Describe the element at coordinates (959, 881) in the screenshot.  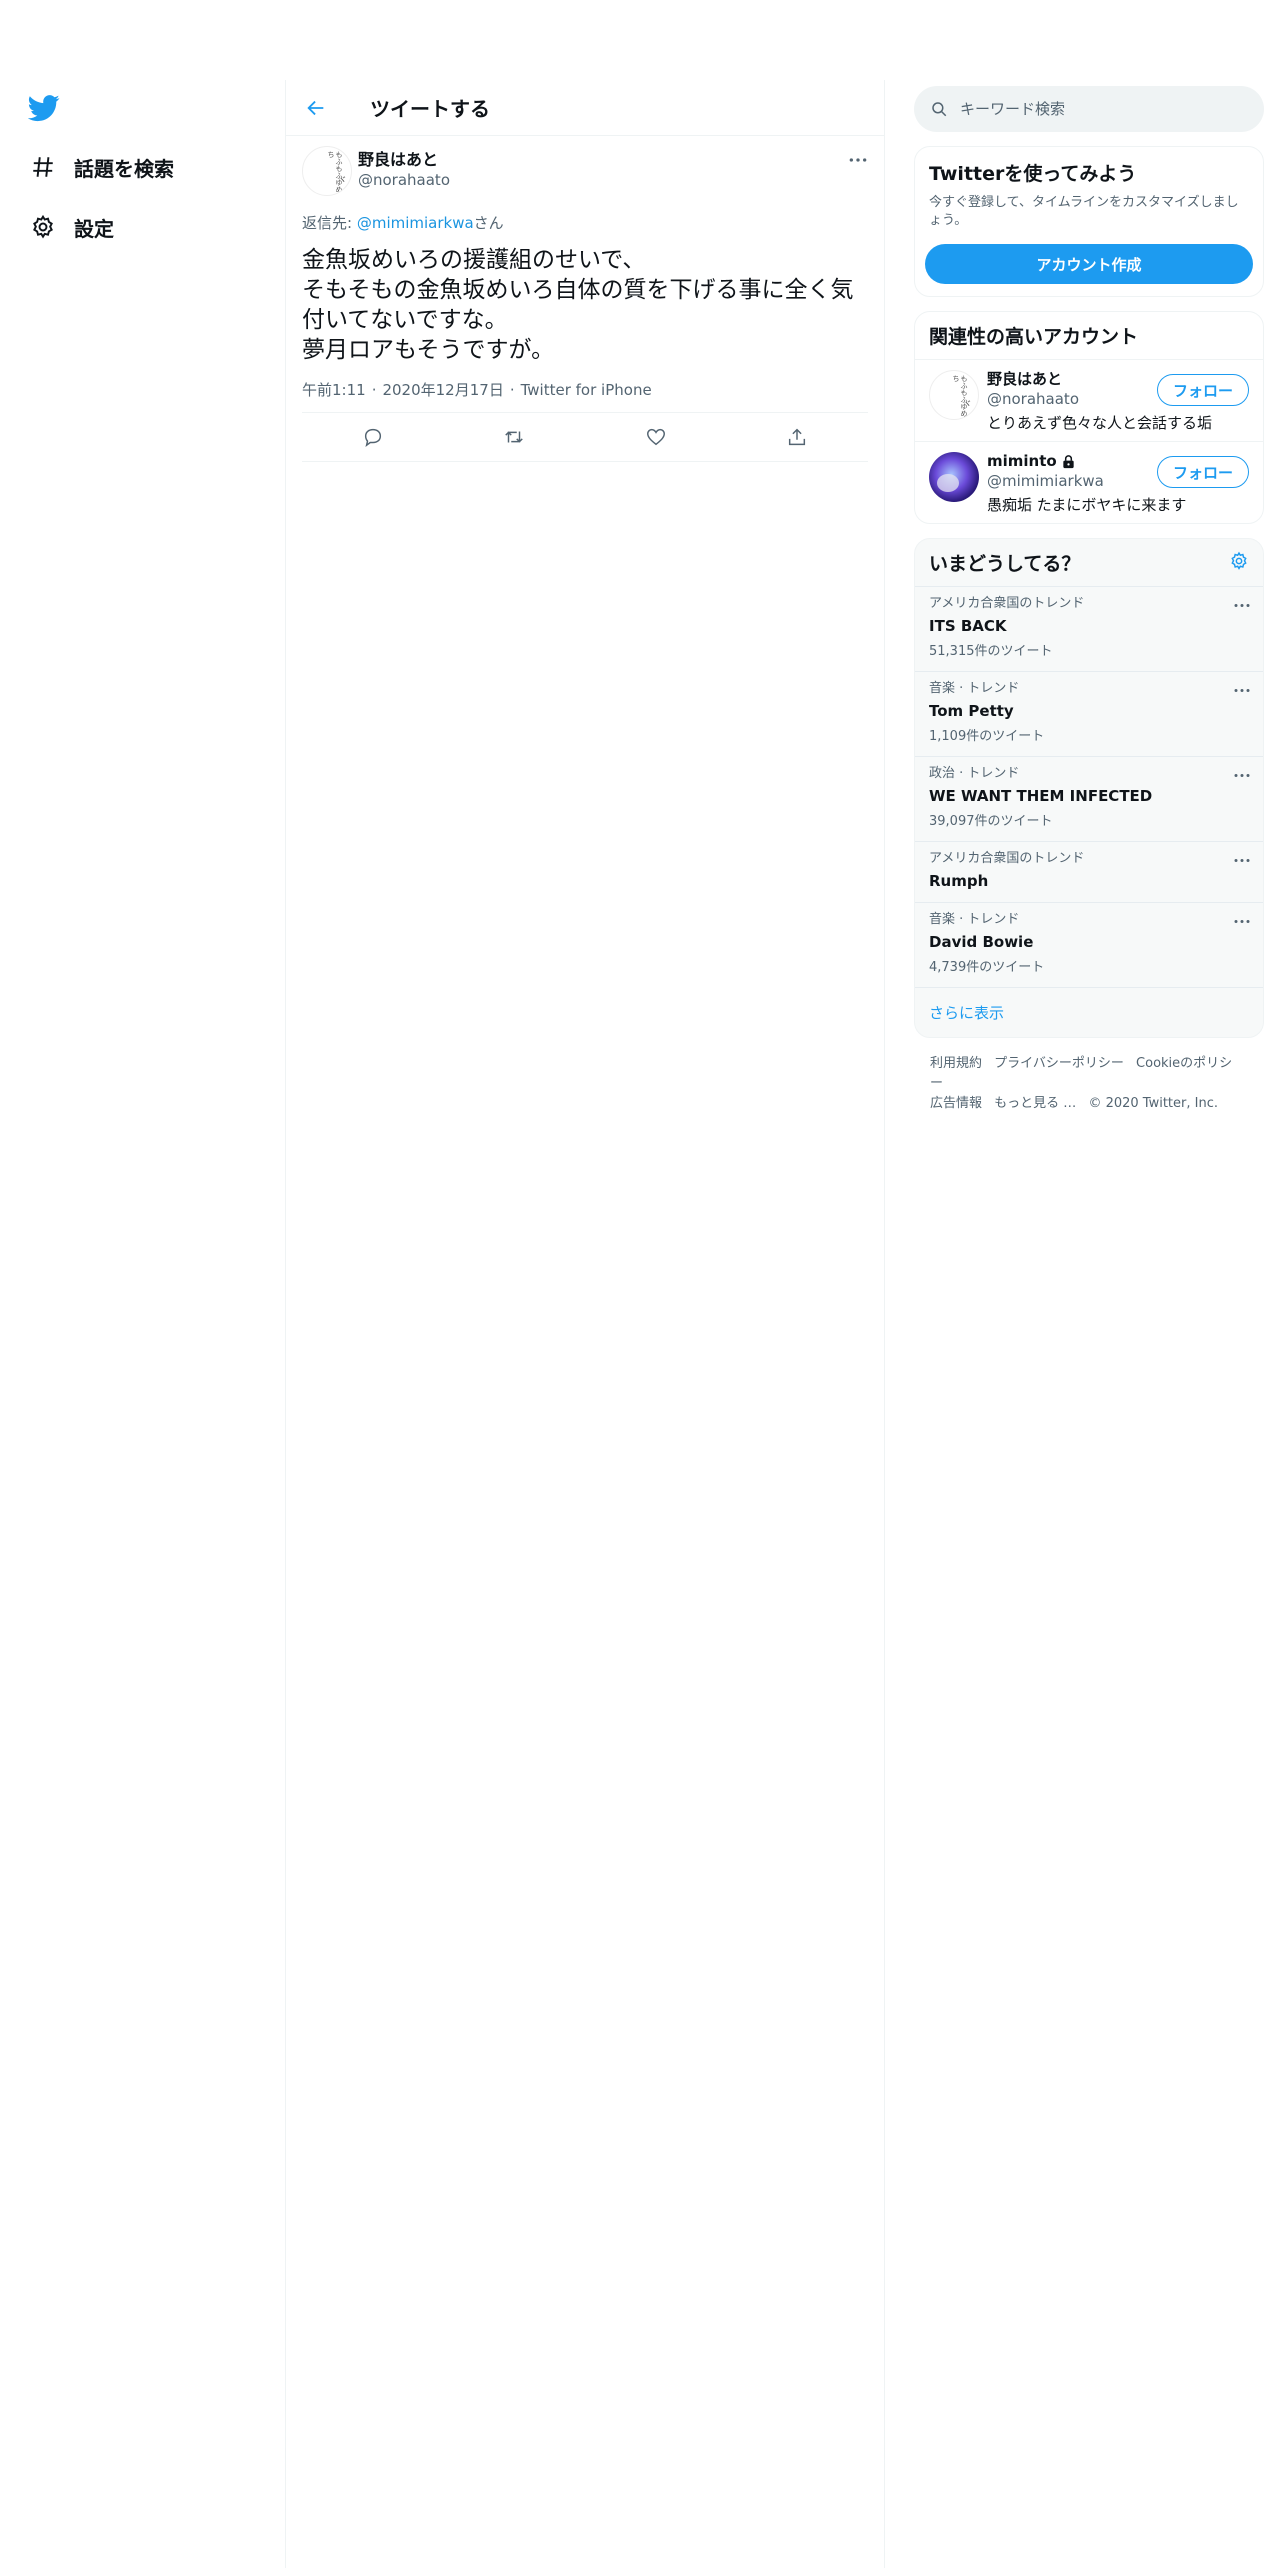
I see `trend-name: Rumph` at that location.